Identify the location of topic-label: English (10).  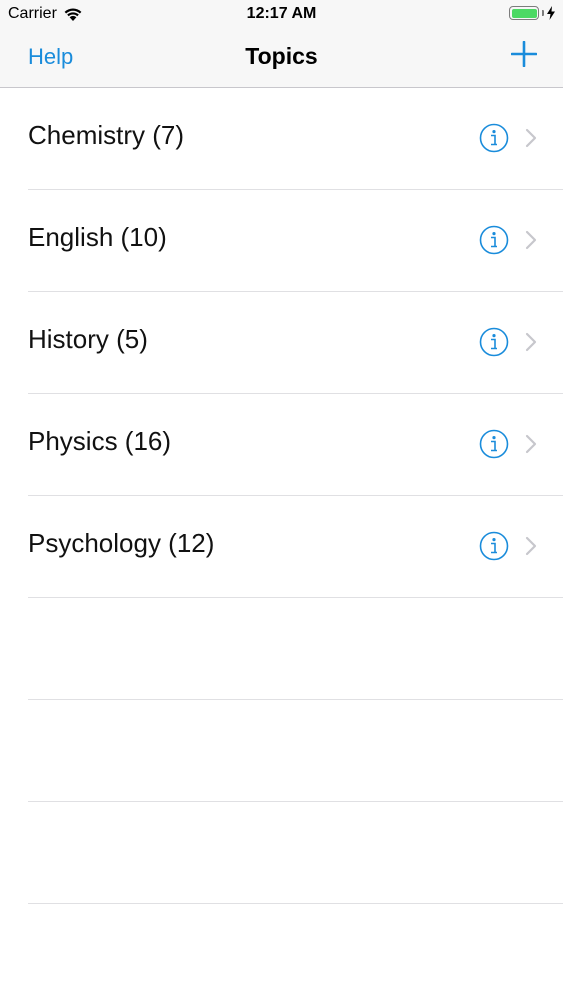
(97, 237).